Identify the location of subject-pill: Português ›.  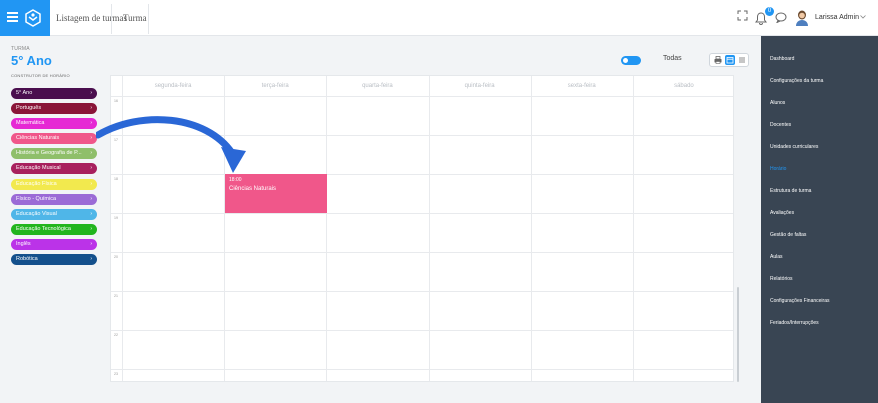
(54, 109).